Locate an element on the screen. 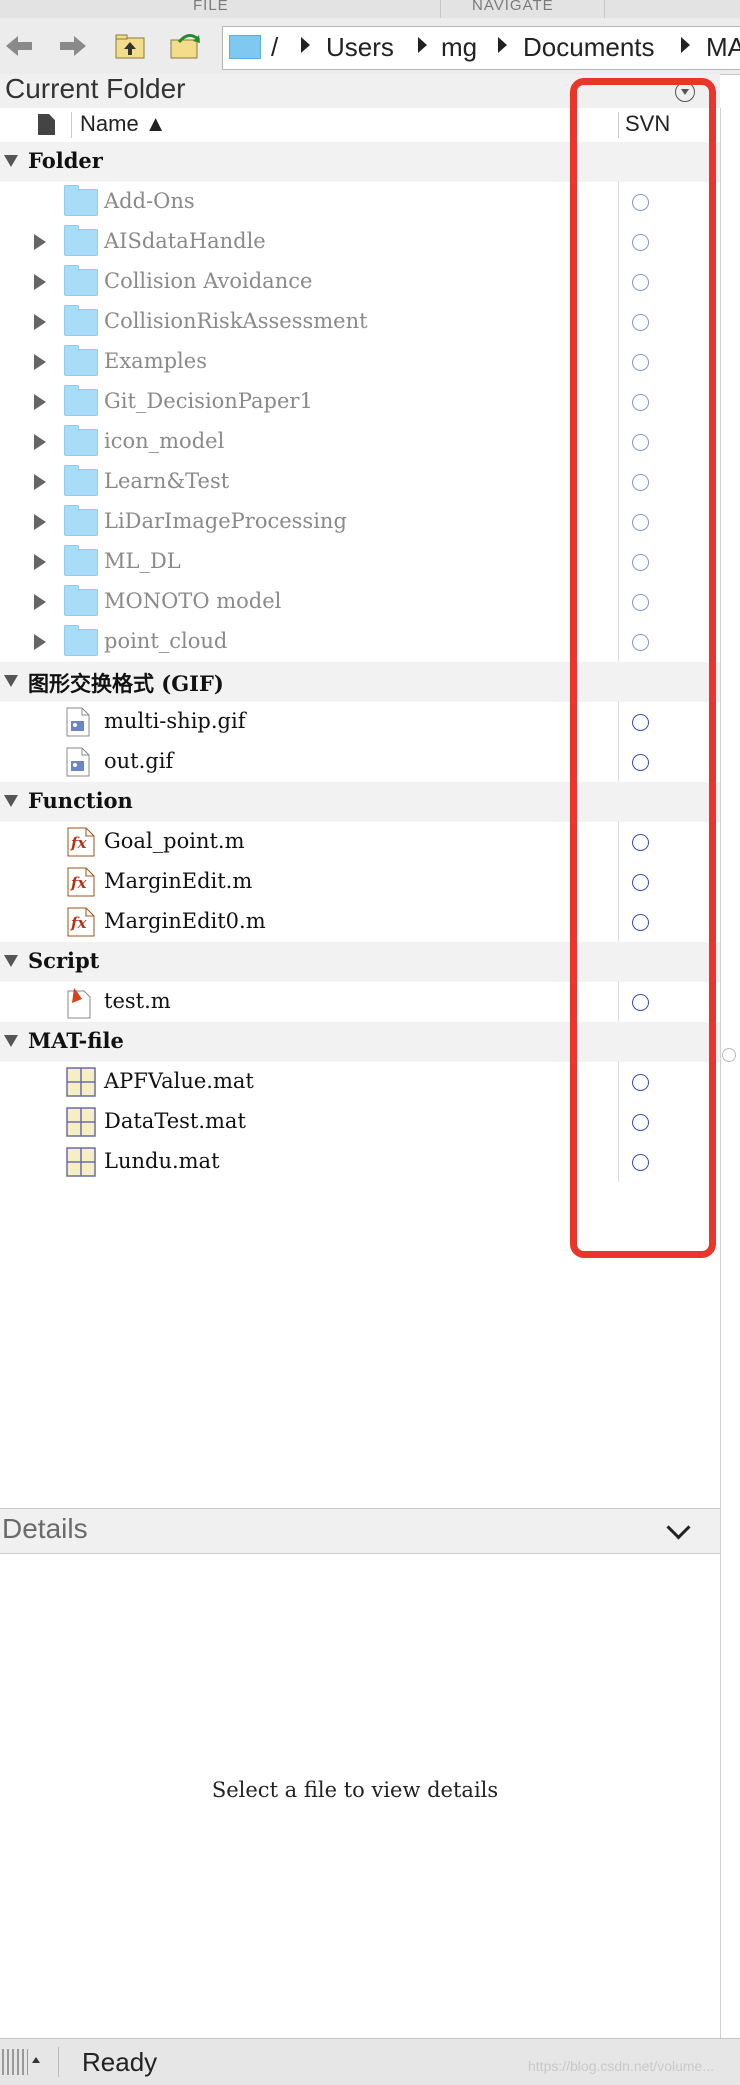 The image size is (740, 2085). breadcrumb-root: / is located at coordinates (274, 47).